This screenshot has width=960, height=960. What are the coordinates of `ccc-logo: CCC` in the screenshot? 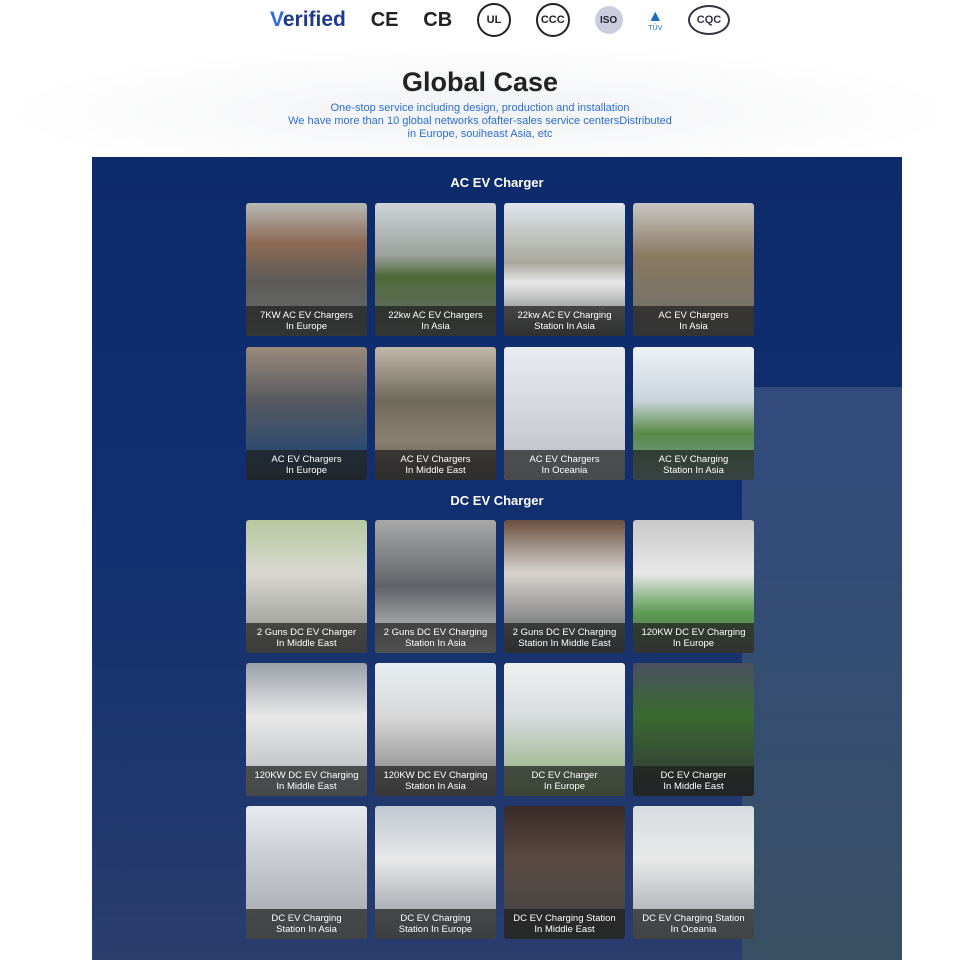 It's located at (552, 20).